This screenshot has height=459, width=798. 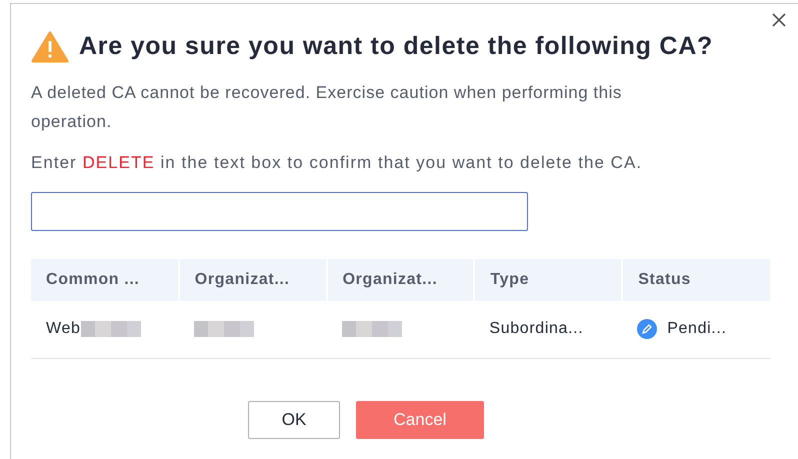 I want to click on warning-icon, so click(x=50, y=46).